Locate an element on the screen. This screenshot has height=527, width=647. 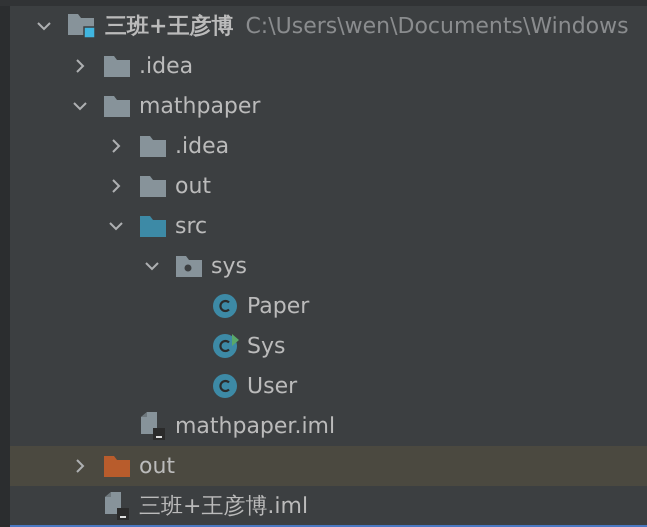
node-label: mathpaper is located at coordinates (199, 106).